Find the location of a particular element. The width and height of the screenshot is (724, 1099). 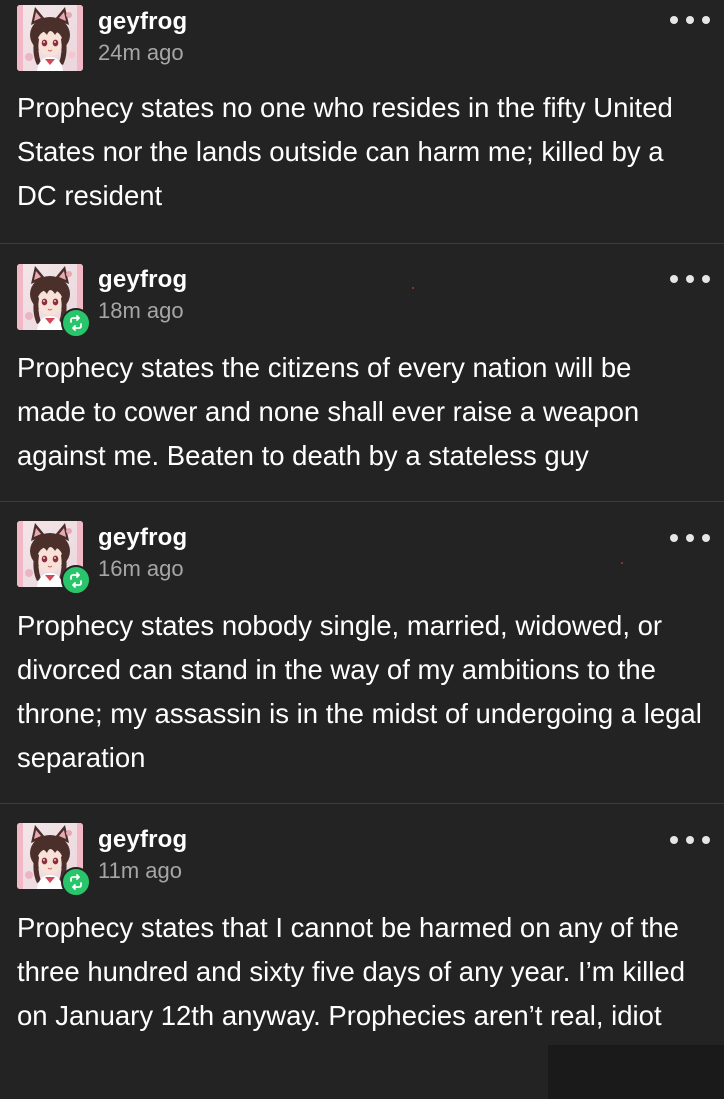

timestamp: 24m ago is located at coordinates (141, 53).